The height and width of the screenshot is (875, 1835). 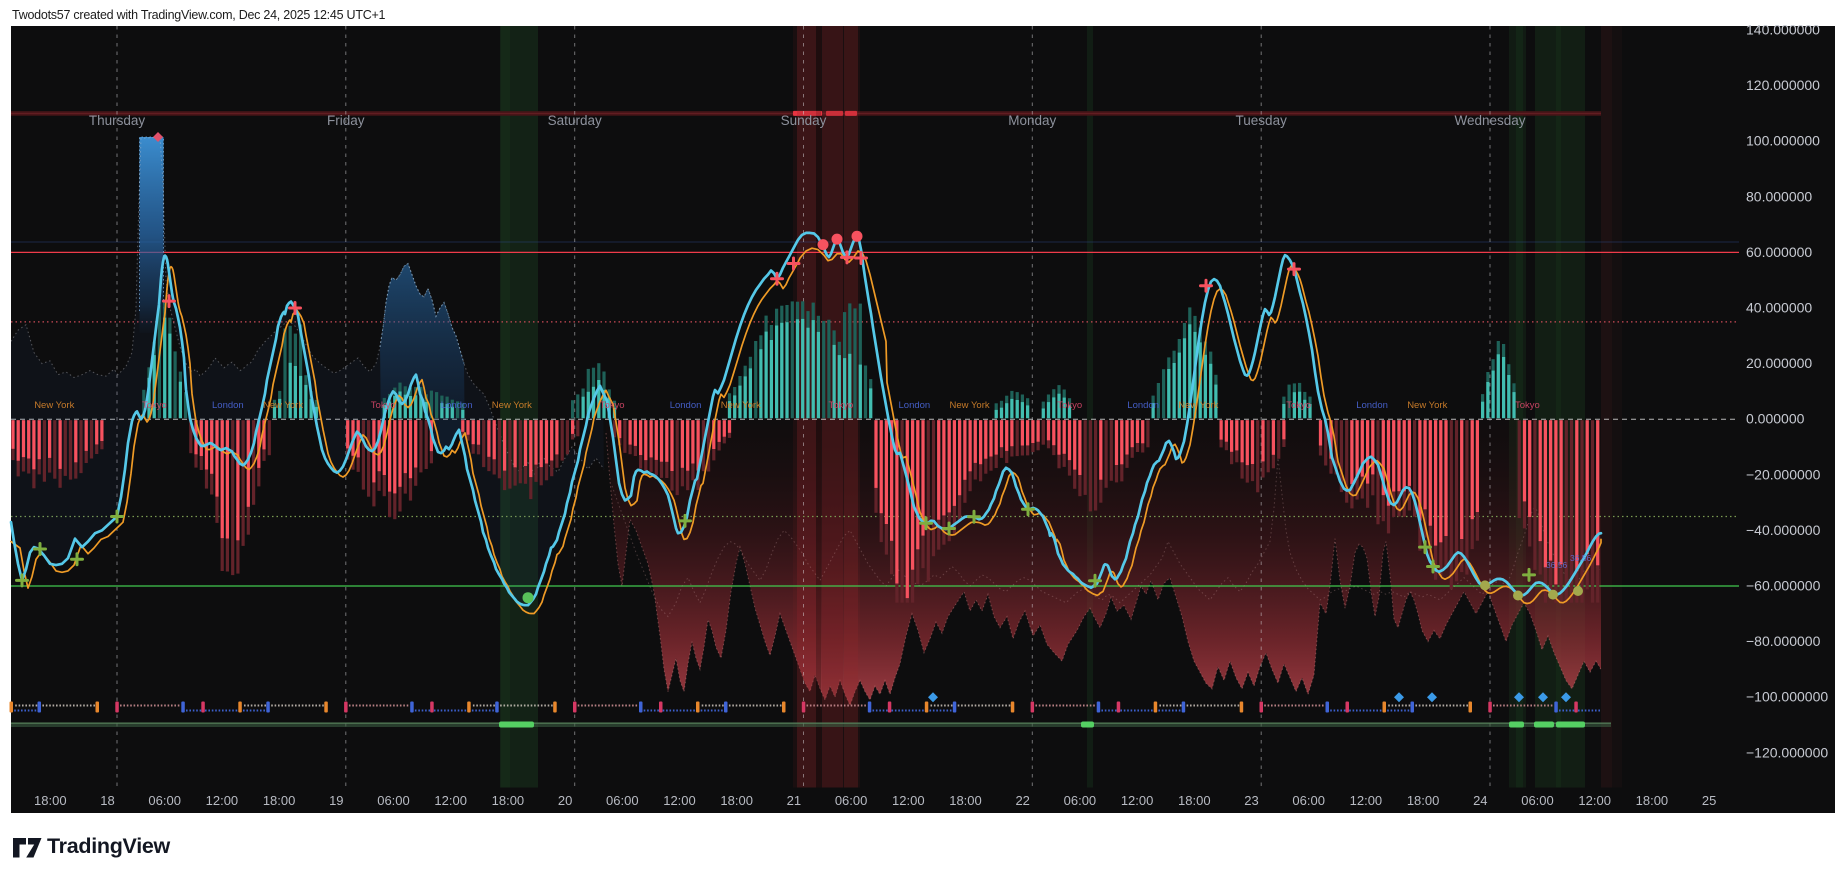 I want to click on svg-text: −60.000000, so click(x=1783, y=586).